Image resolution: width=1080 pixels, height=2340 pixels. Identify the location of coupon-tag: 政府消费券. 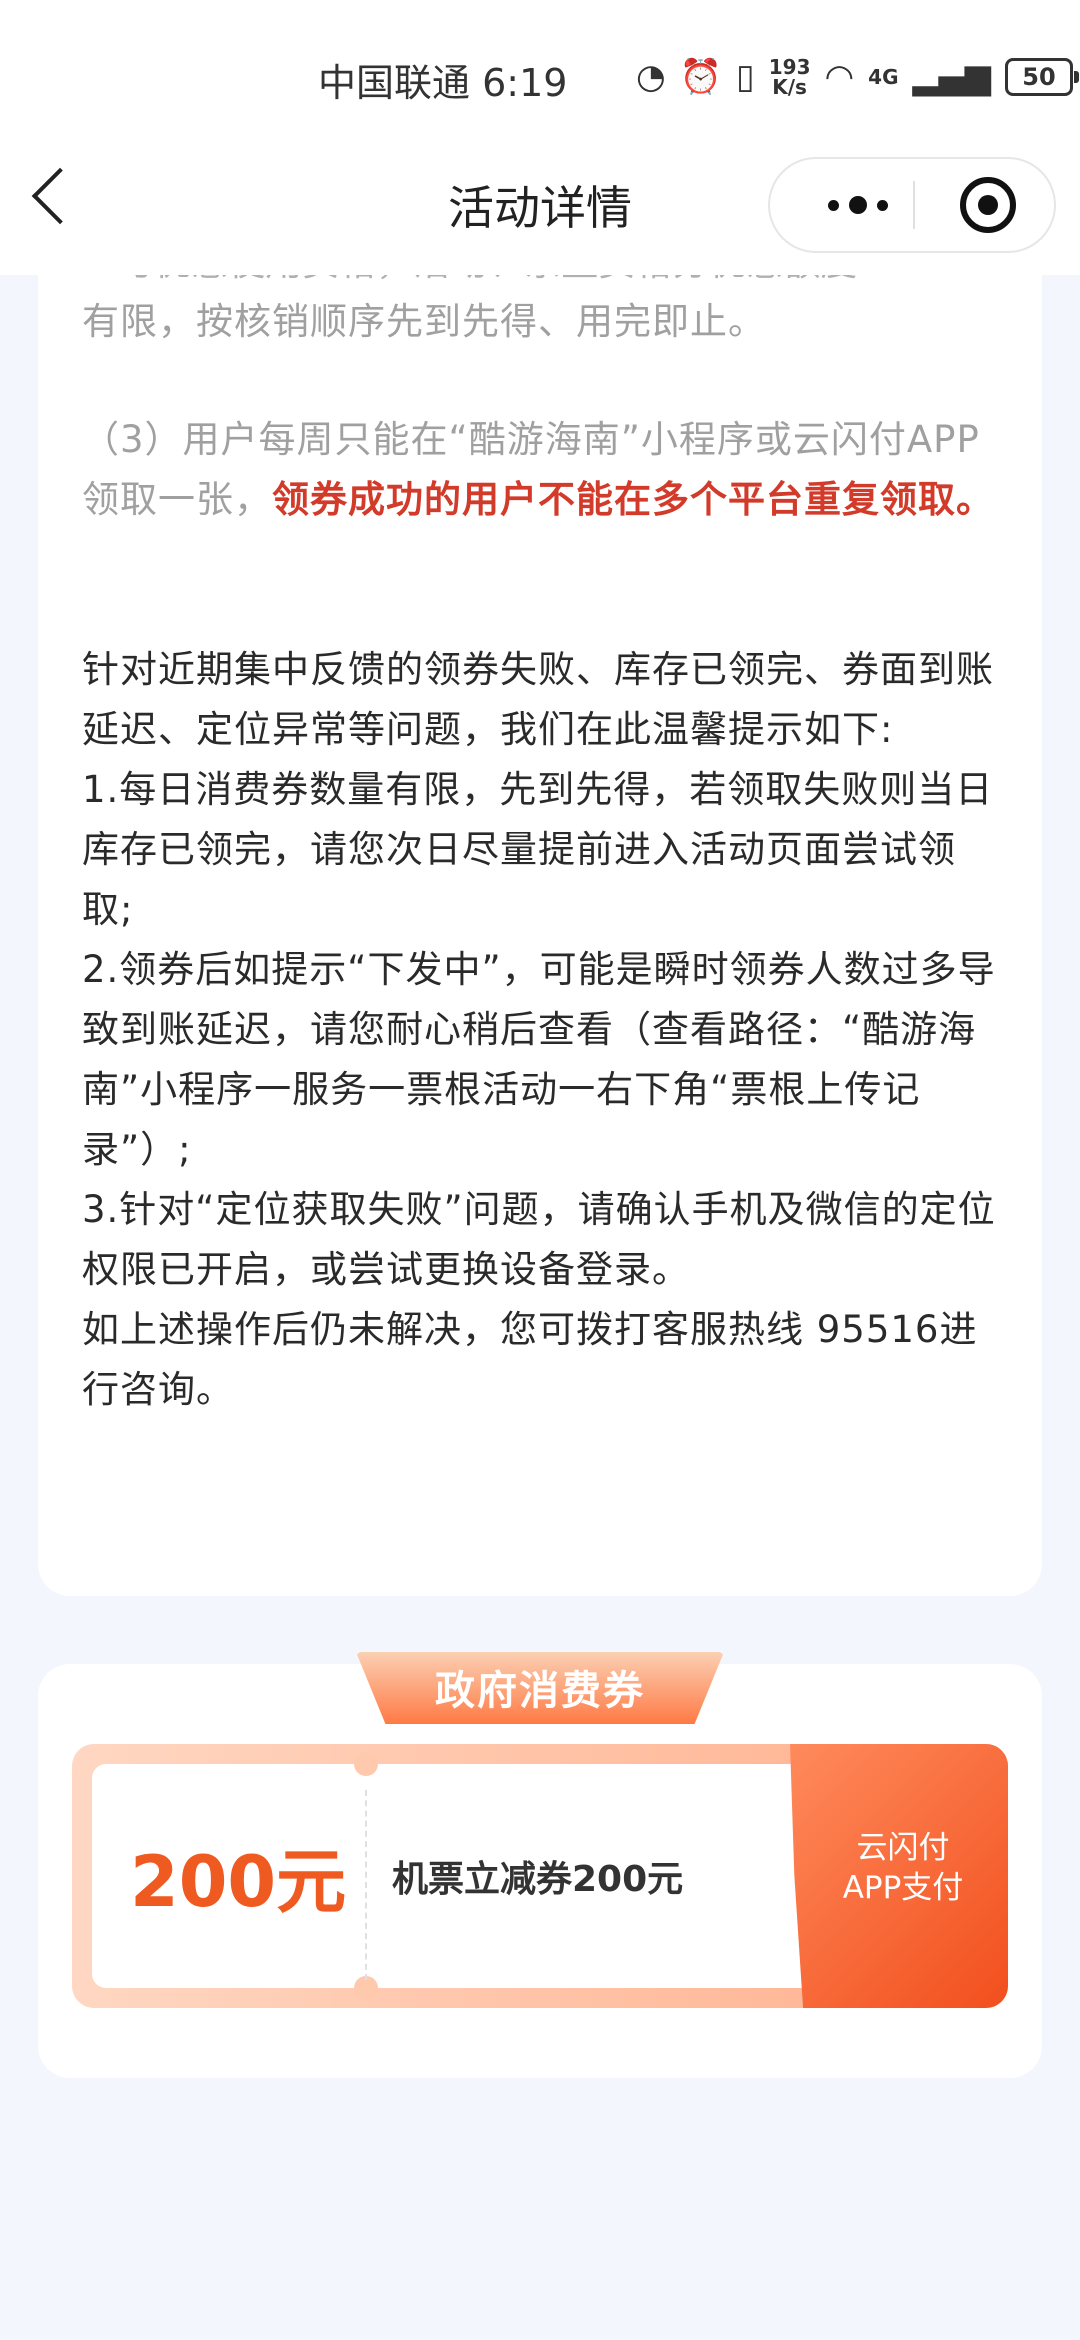
(540, 1688).